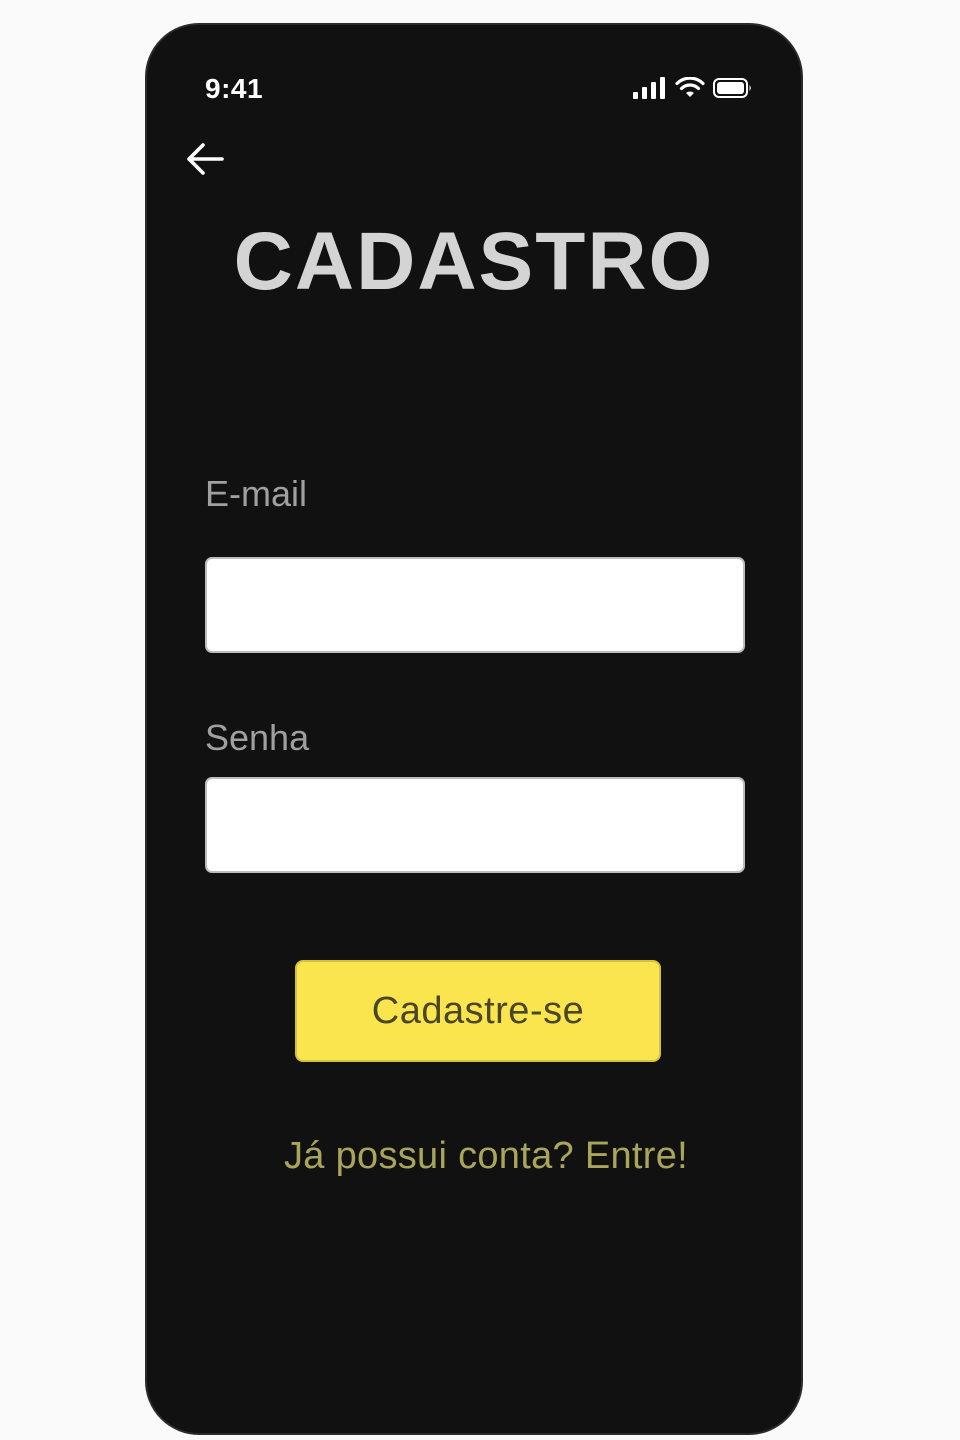 Image resolution: width=960 pixels, height=1440 pixels. I want to click on battery-icon, so click(732, 88).